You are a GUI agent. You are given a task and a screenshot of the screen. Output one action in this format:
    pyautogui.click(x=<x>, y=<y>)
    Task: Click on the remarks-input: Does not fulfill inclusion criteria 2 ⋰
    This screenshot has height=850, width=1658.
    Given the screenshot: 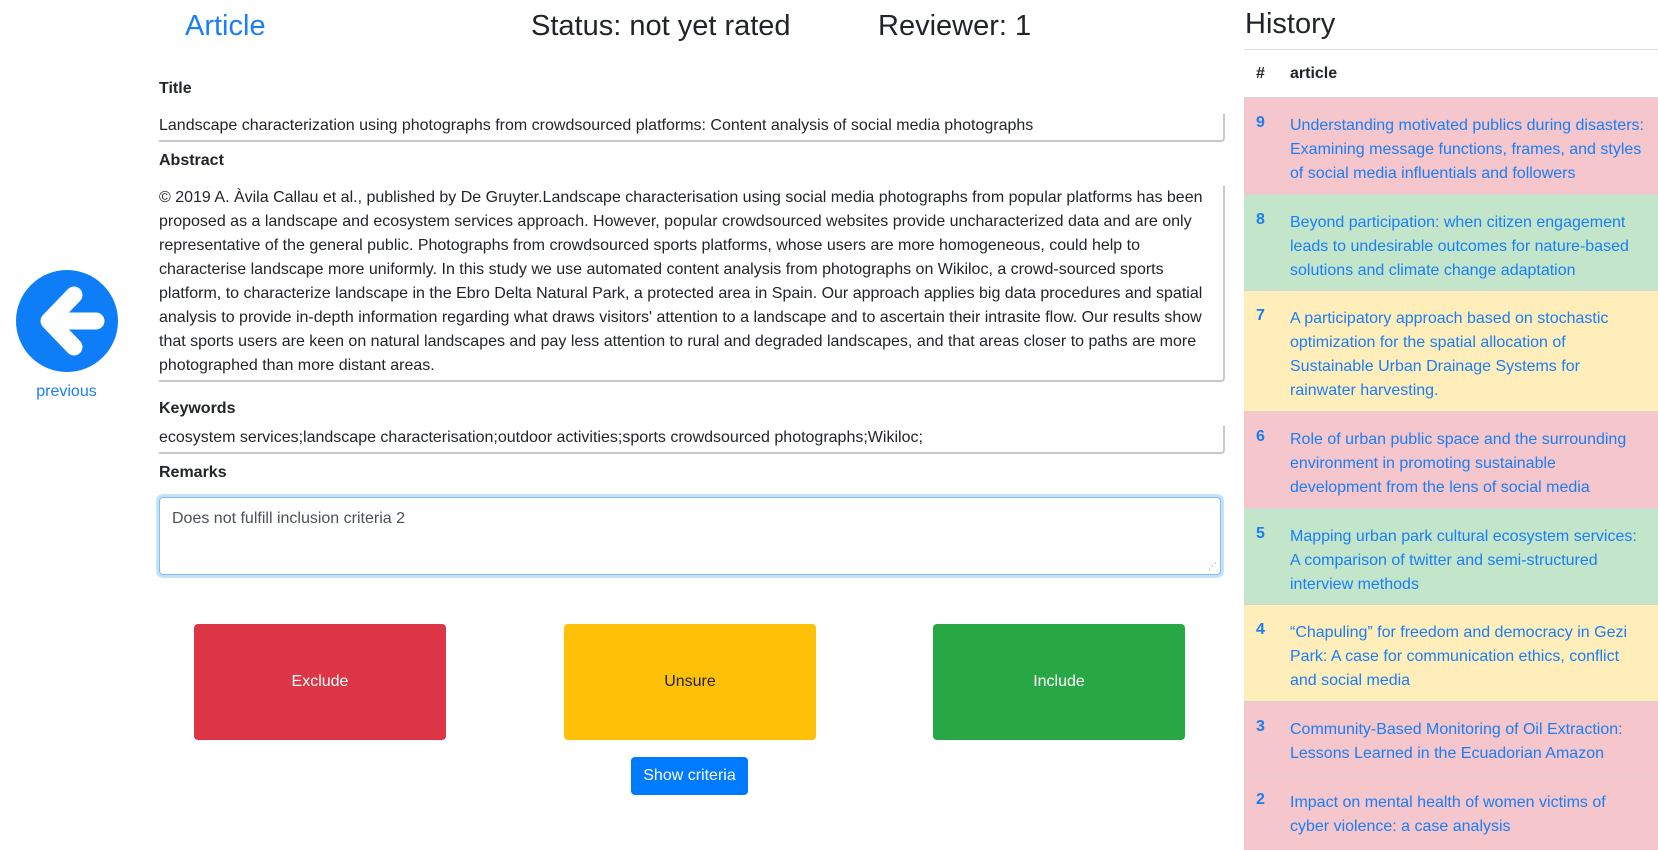 What is the action you would take?
    pyautogui.click(x=690, y=536)
    